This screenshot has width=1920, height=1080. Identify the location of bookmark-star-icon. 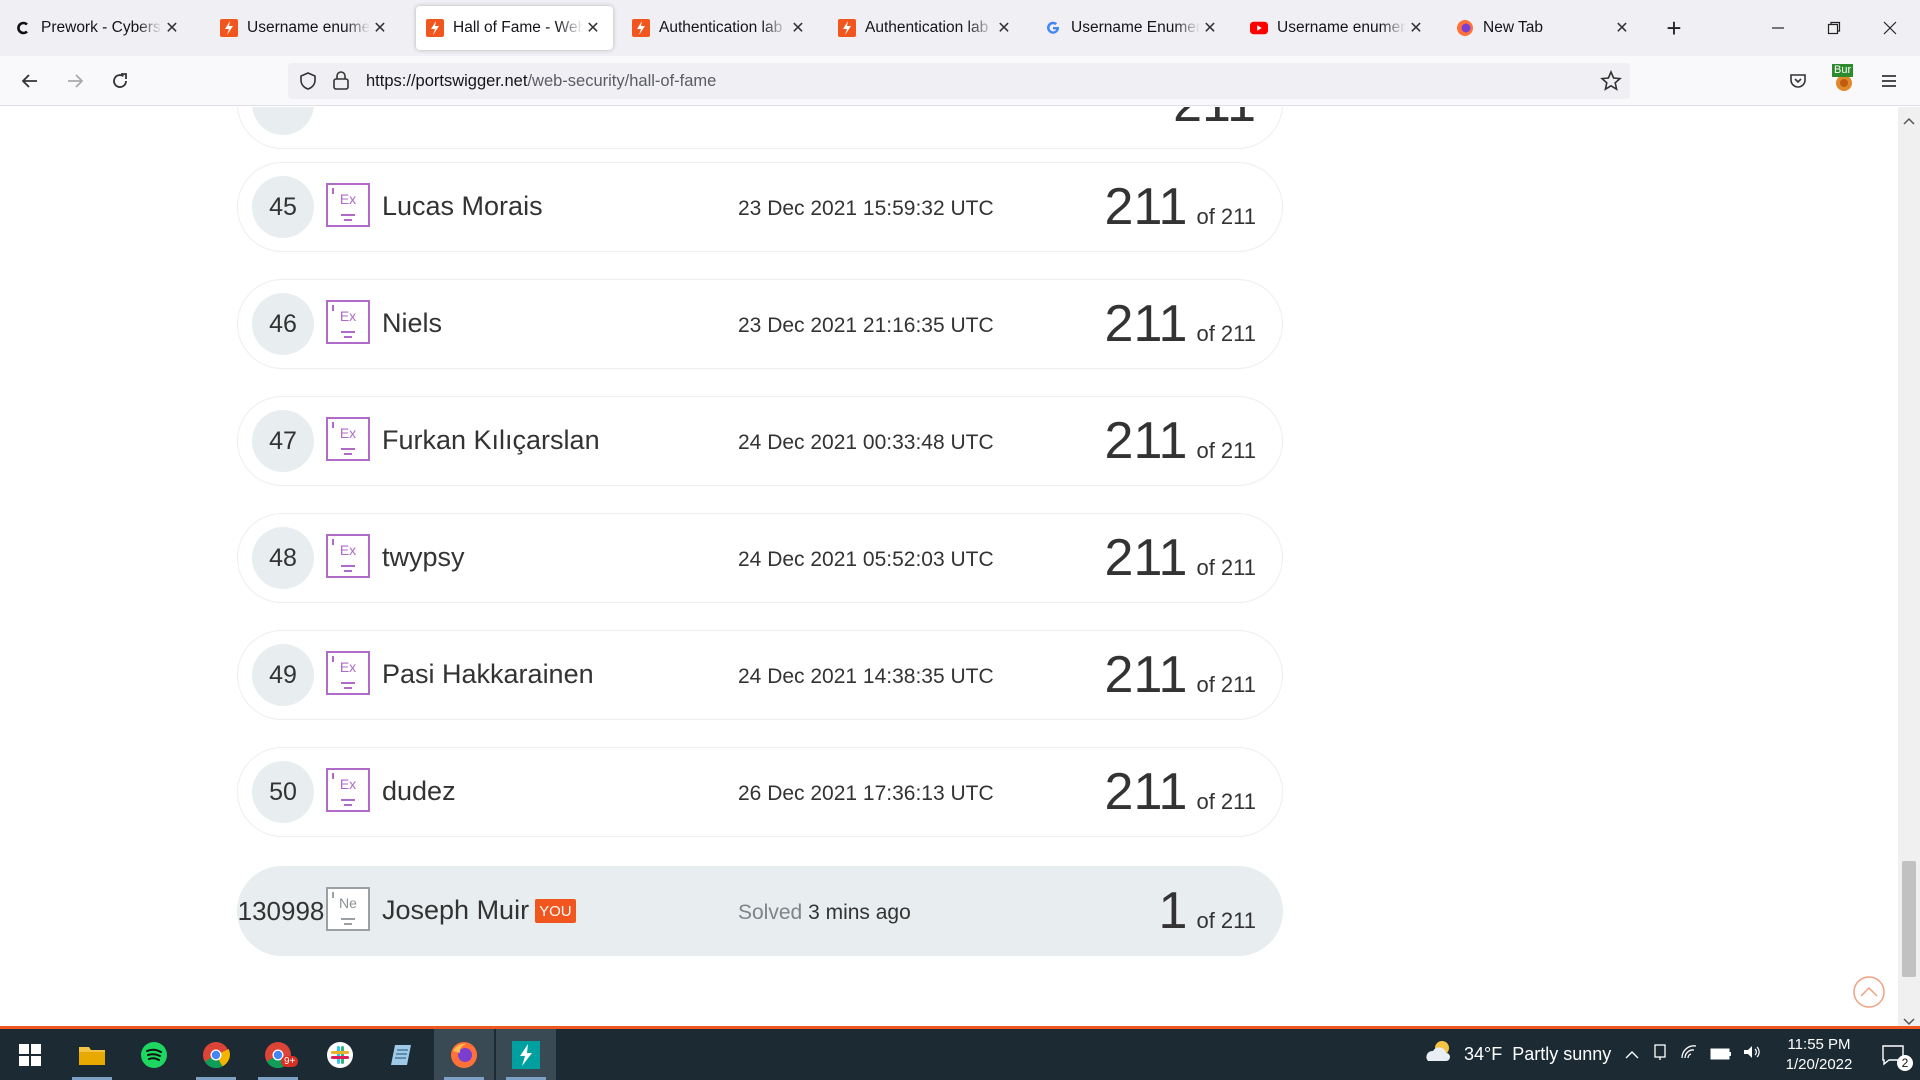
(1611, 83).